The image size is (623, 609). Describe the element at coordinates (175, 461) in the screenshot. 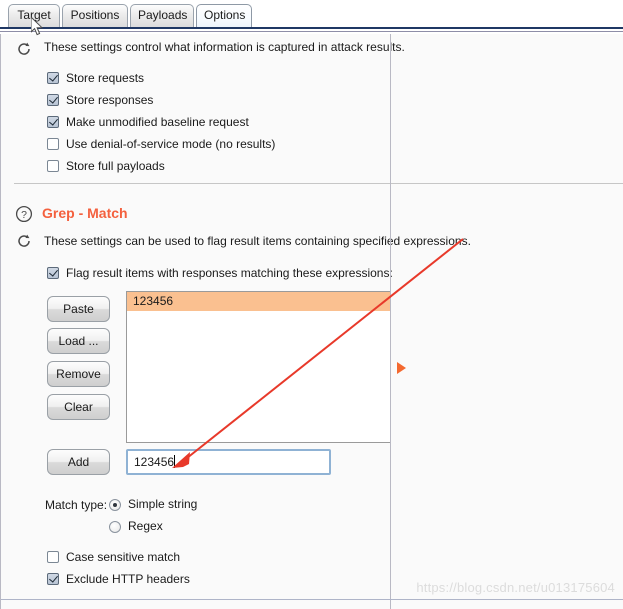

I see `text-caret` at that location.